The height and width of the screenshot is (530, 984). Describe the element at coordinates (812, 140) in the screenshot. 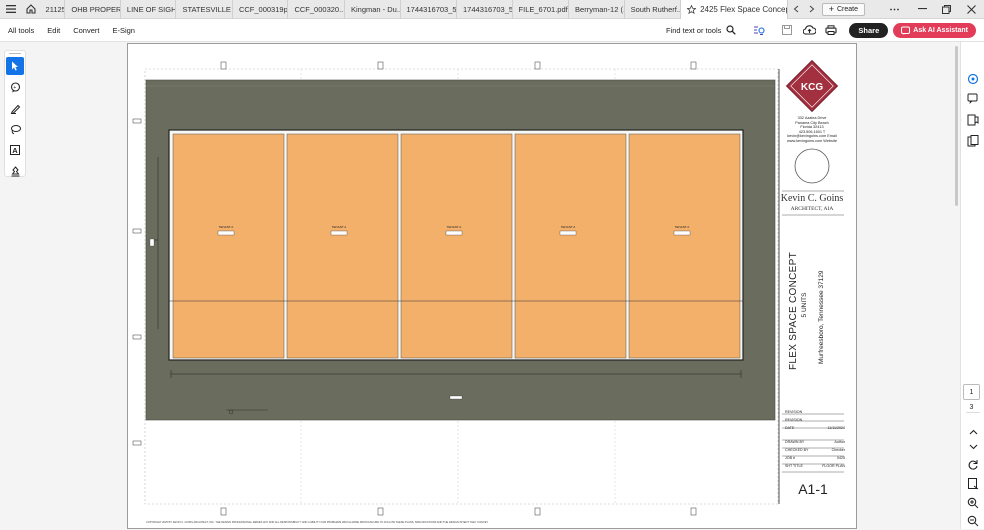

I see `address-line: www.kevingoins.com Website` at that location.